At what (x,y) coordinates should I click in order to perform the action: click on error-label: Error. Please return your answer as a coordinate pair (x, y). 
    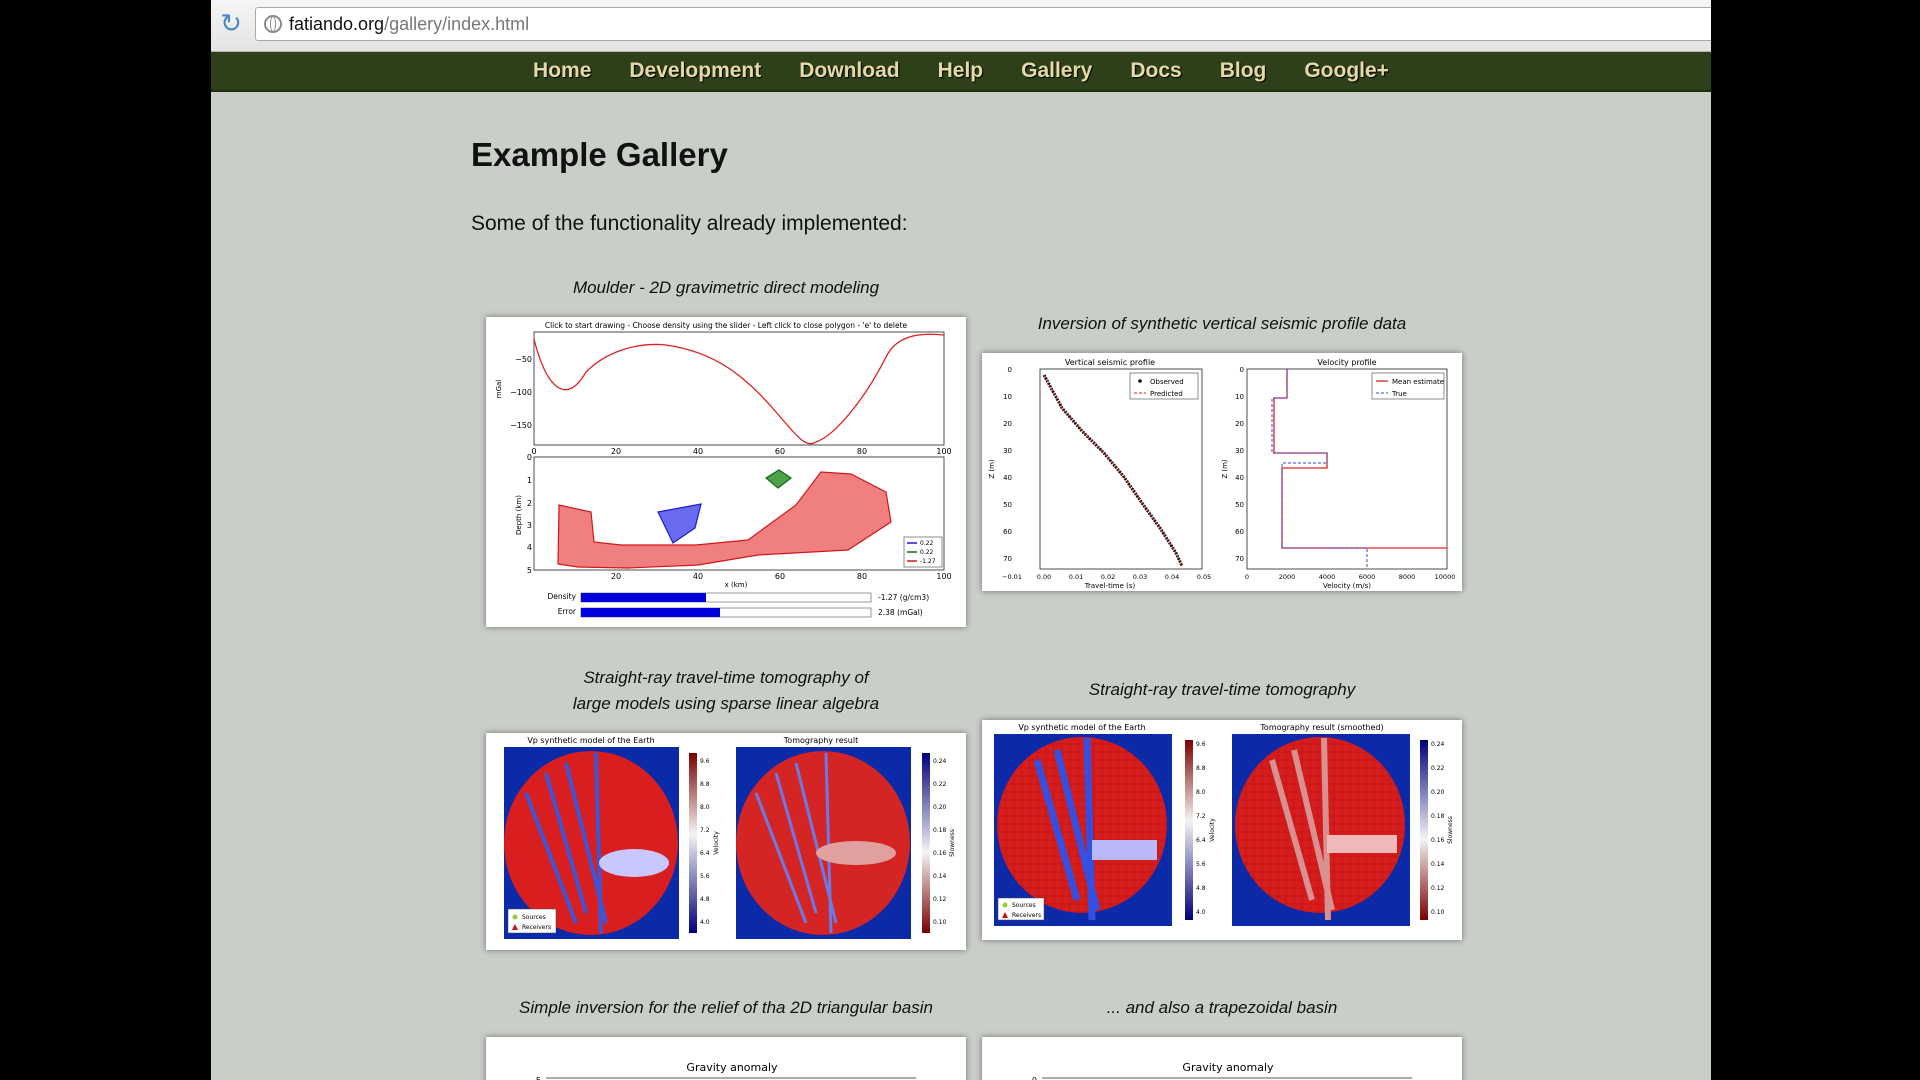
    Looking at the image, I should click on (567, 611).